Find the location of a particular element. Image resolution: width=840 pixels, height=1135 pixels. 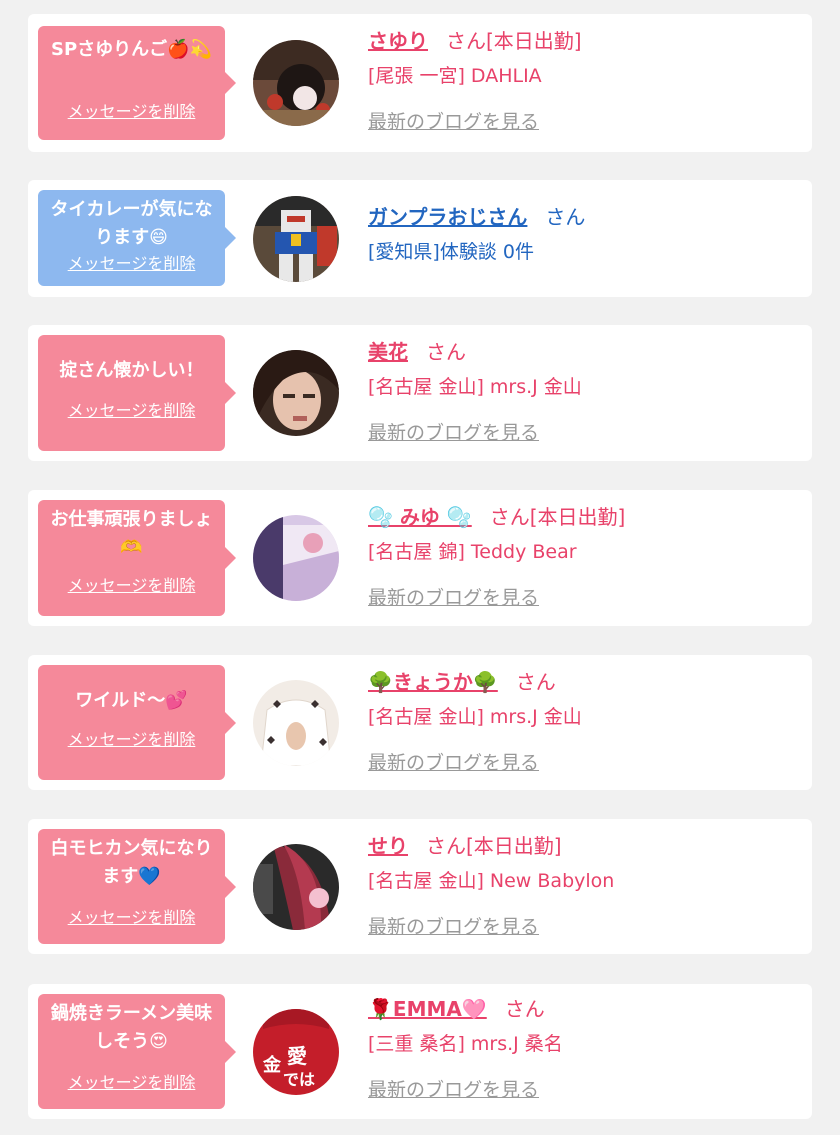

member-info: 美花 さん [名古屋 金山] mrs.J 金山 最新のブログを見る is located at coordinates (585, 392).